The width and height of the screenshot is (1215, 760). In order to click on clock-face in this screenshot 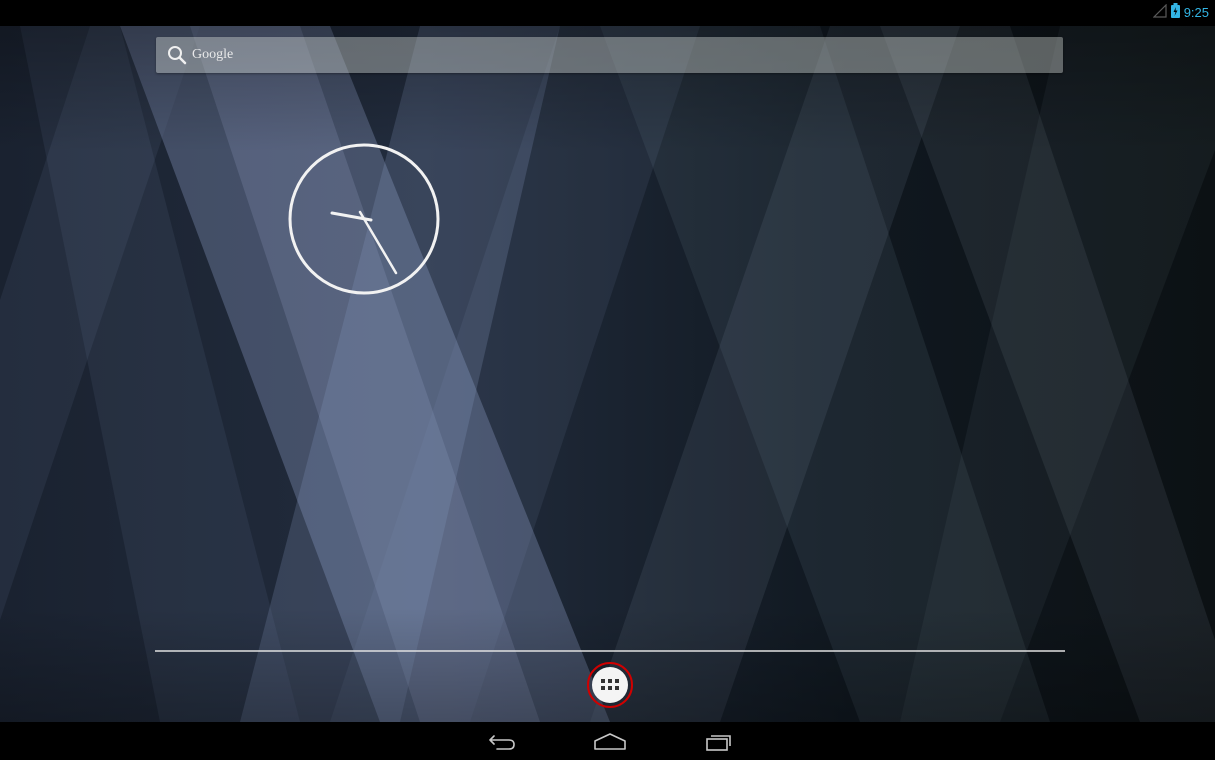, I will do `click(364, 219)`.